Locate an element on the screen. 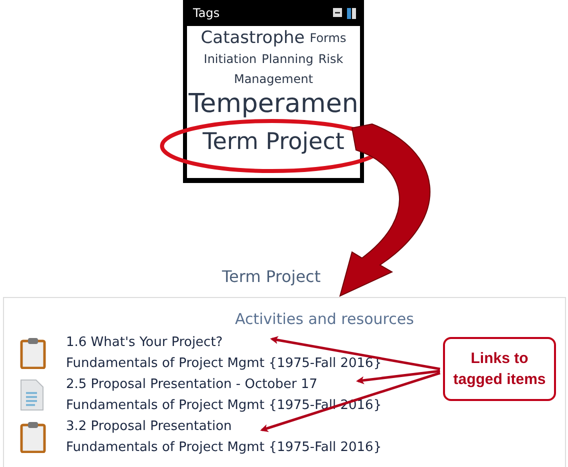  callout-note: Links to tagged items is located at coordinates (499, 369).